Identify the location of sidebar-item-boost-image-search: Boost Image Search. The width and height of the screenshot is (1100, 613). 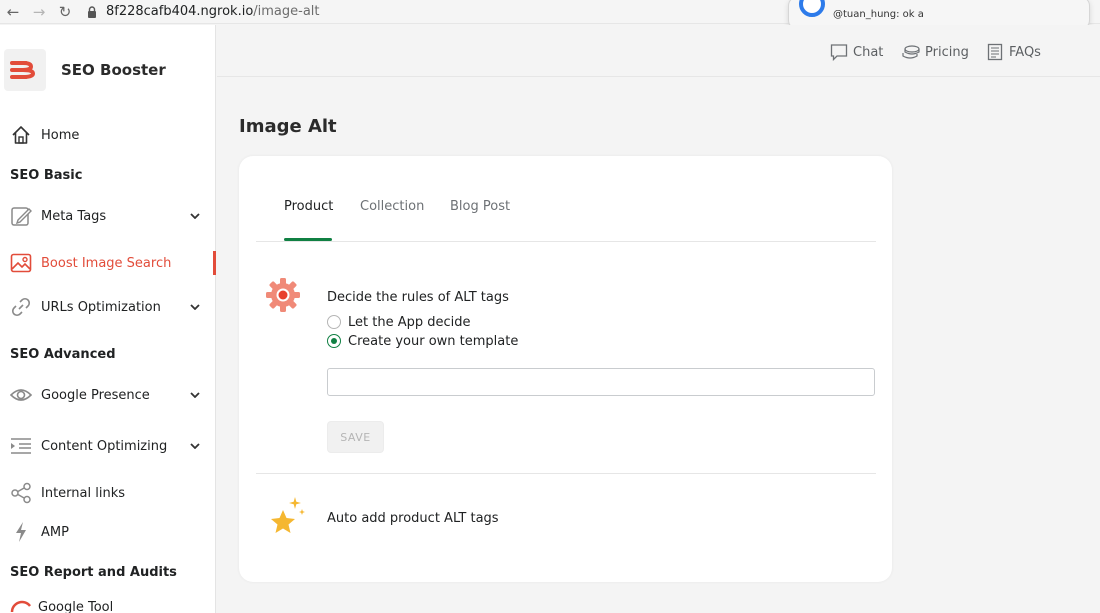
(108, 263).